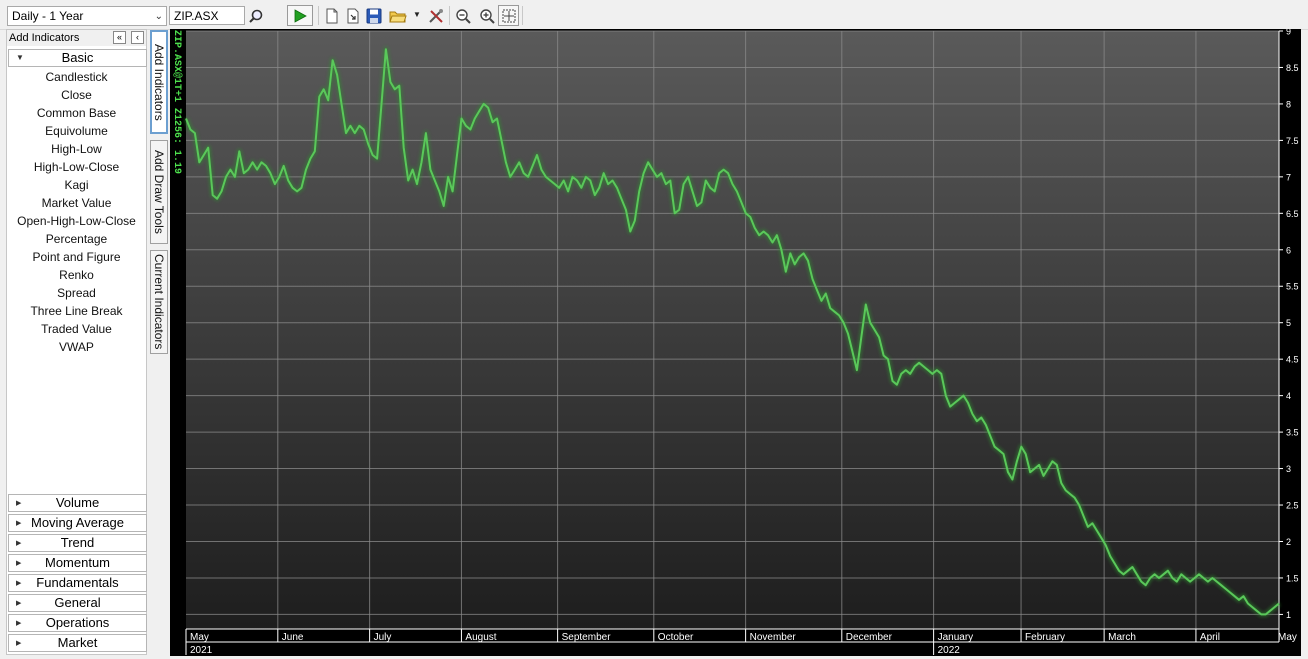 The height and width of the screenshot is (659, 1308). I want to click on category-label: Volume, so click(77, 502).